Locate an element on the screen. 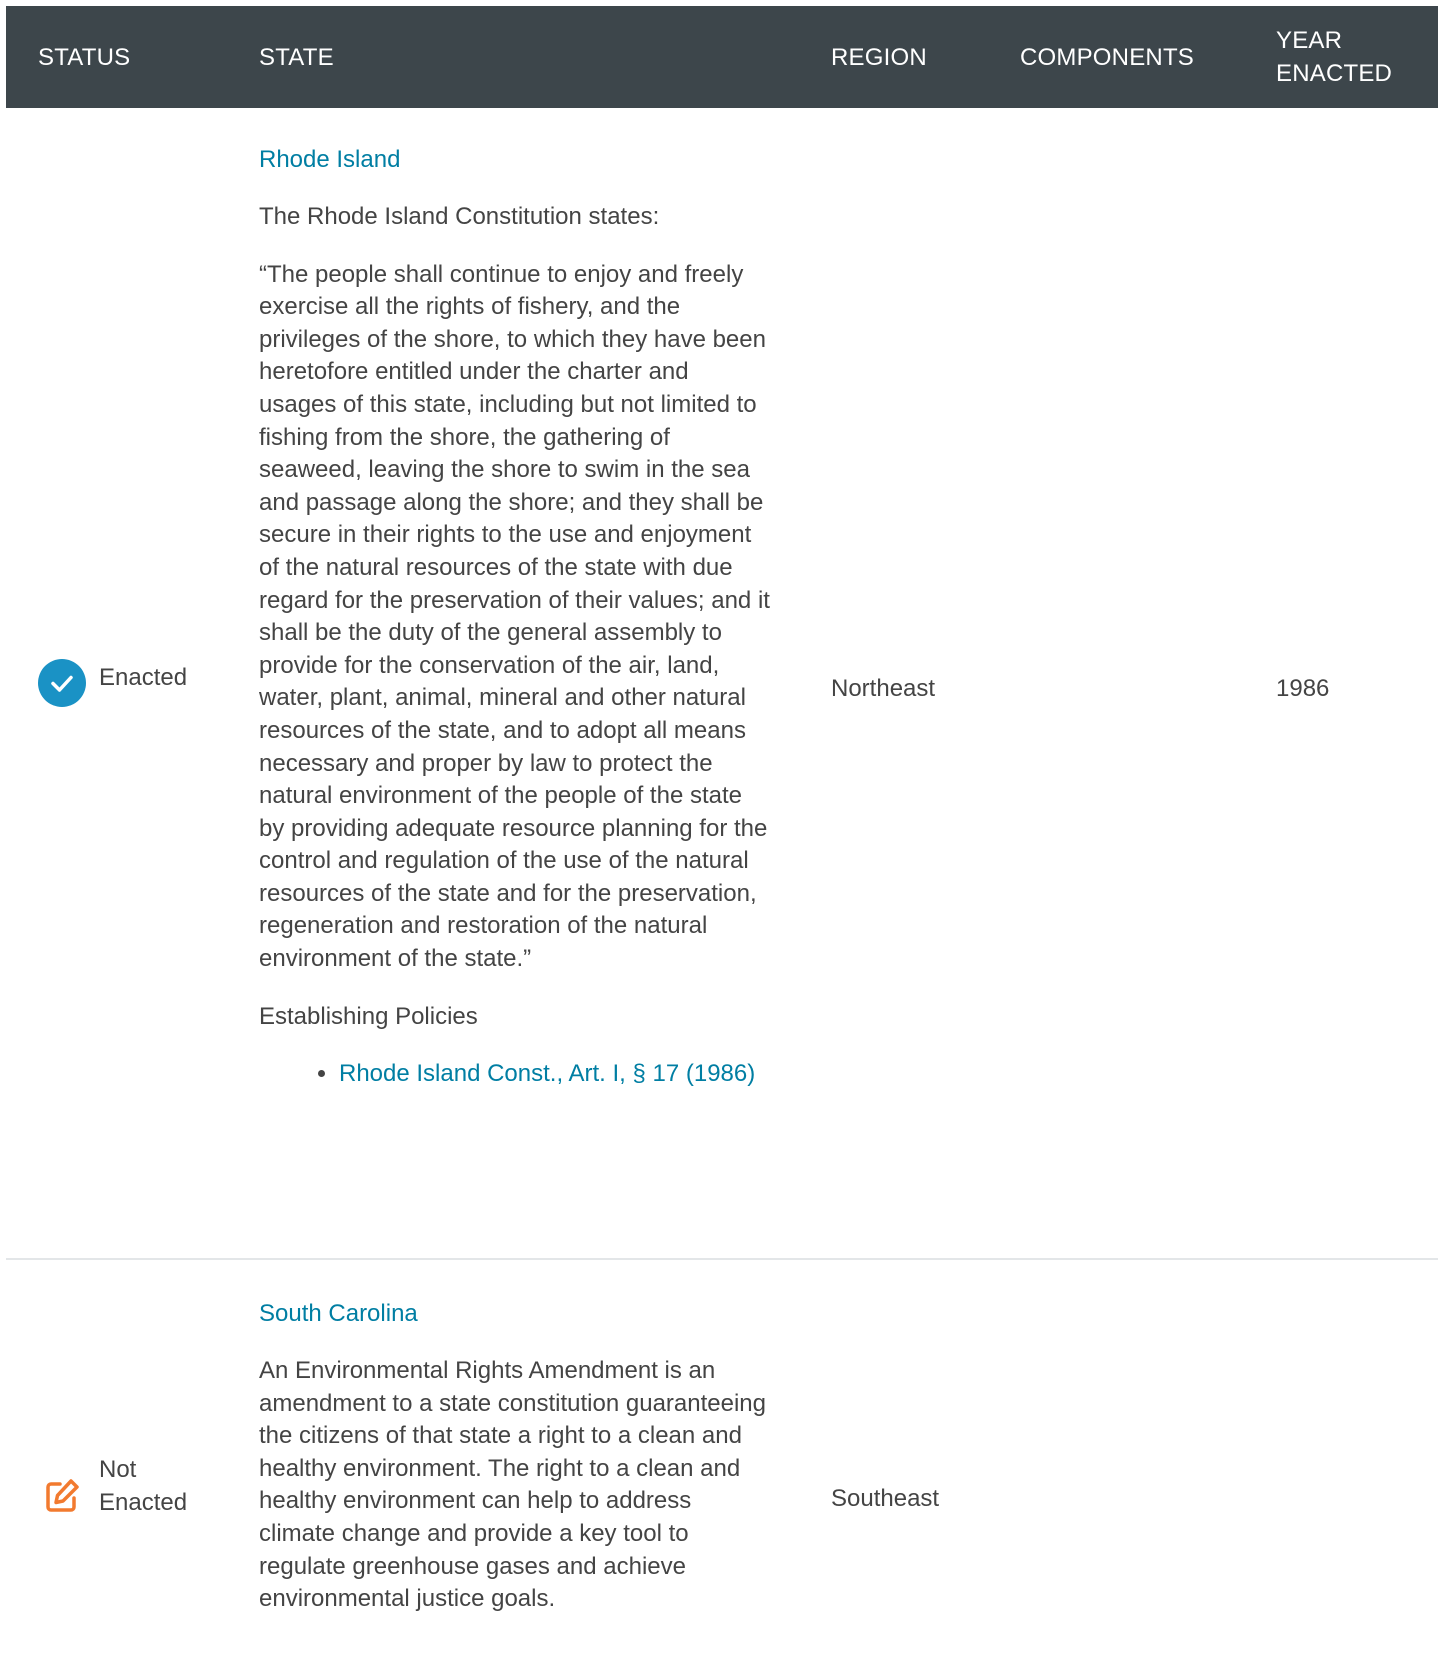  year-enacted-cell: 1986 is located at coordinates (1303, 688).